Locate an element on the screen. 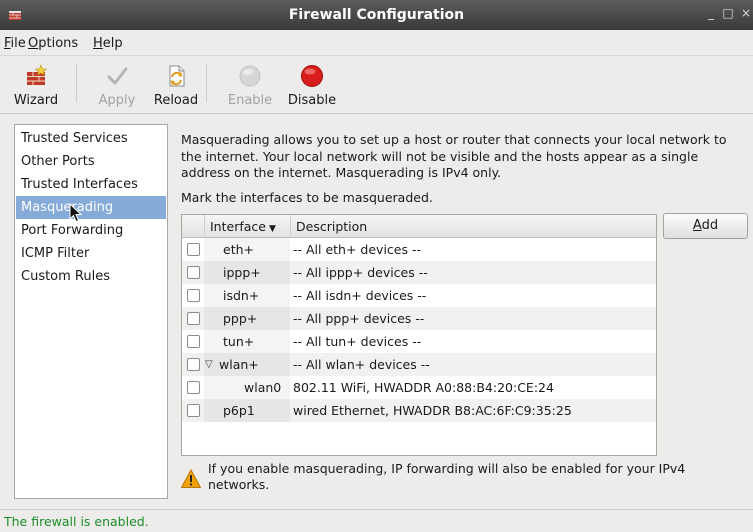 The image size is (753, 532). table-row: eth+ -- All eth+ devices -- is located at coordinates (419, 249).